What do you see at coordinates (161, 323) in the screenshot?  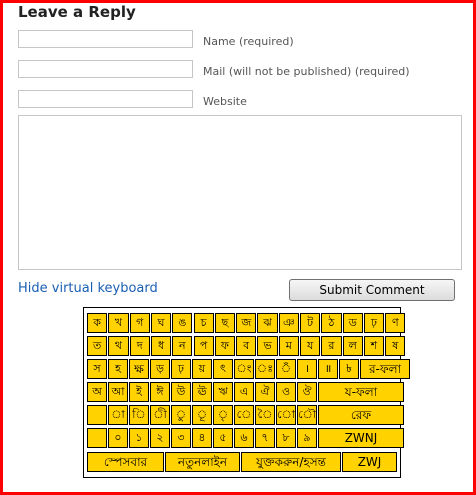 I see `keyboard-key: ঘ` at bounding box center [161, 323].